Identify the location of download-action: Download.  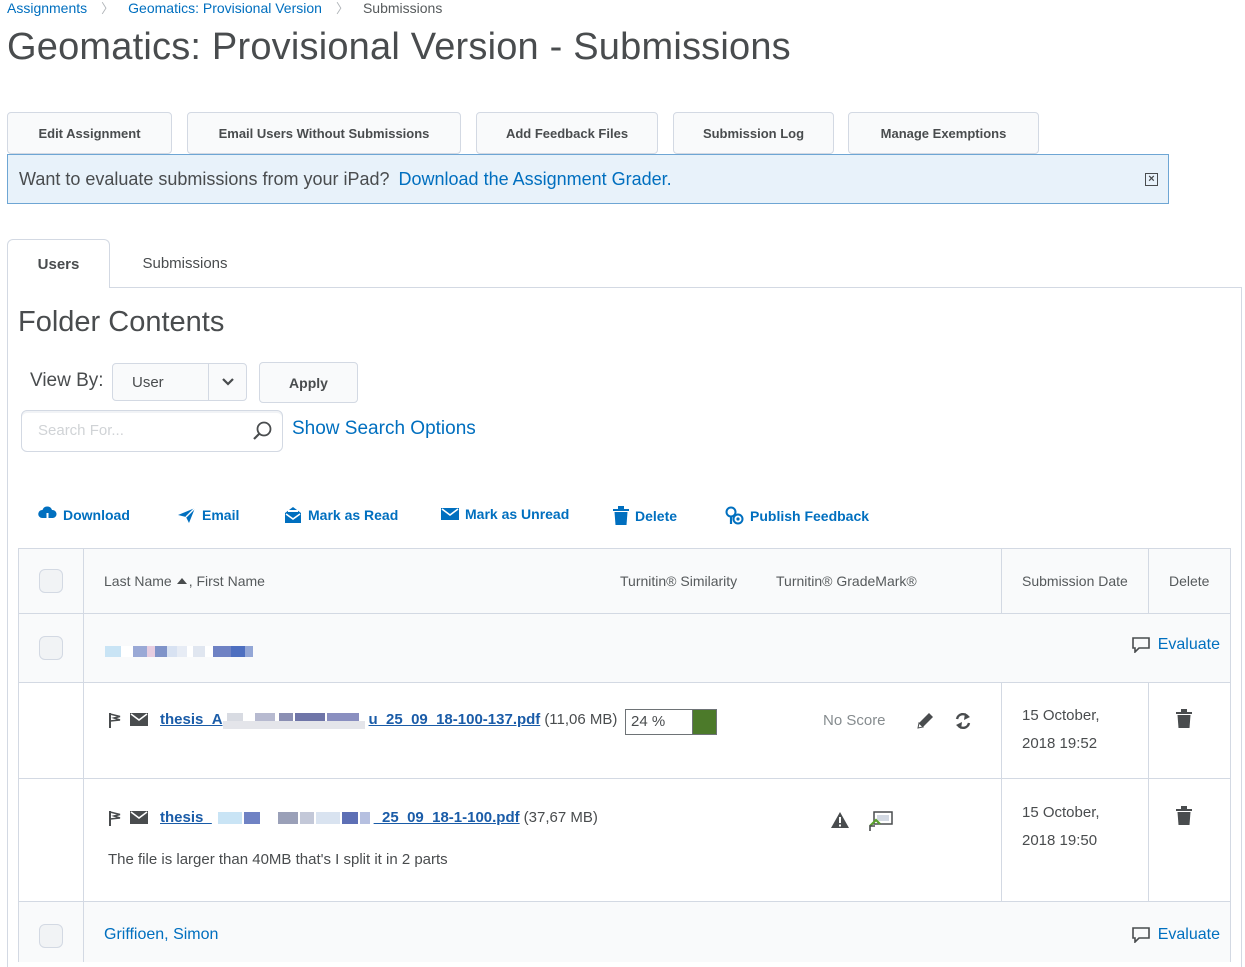
(84, 515).